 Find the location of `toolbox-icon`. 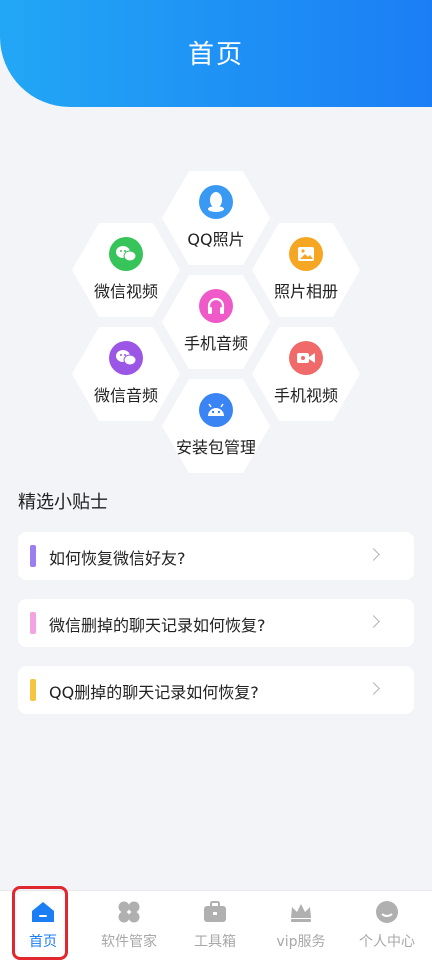

toolbox-icon is located at coordinates (215, 912).